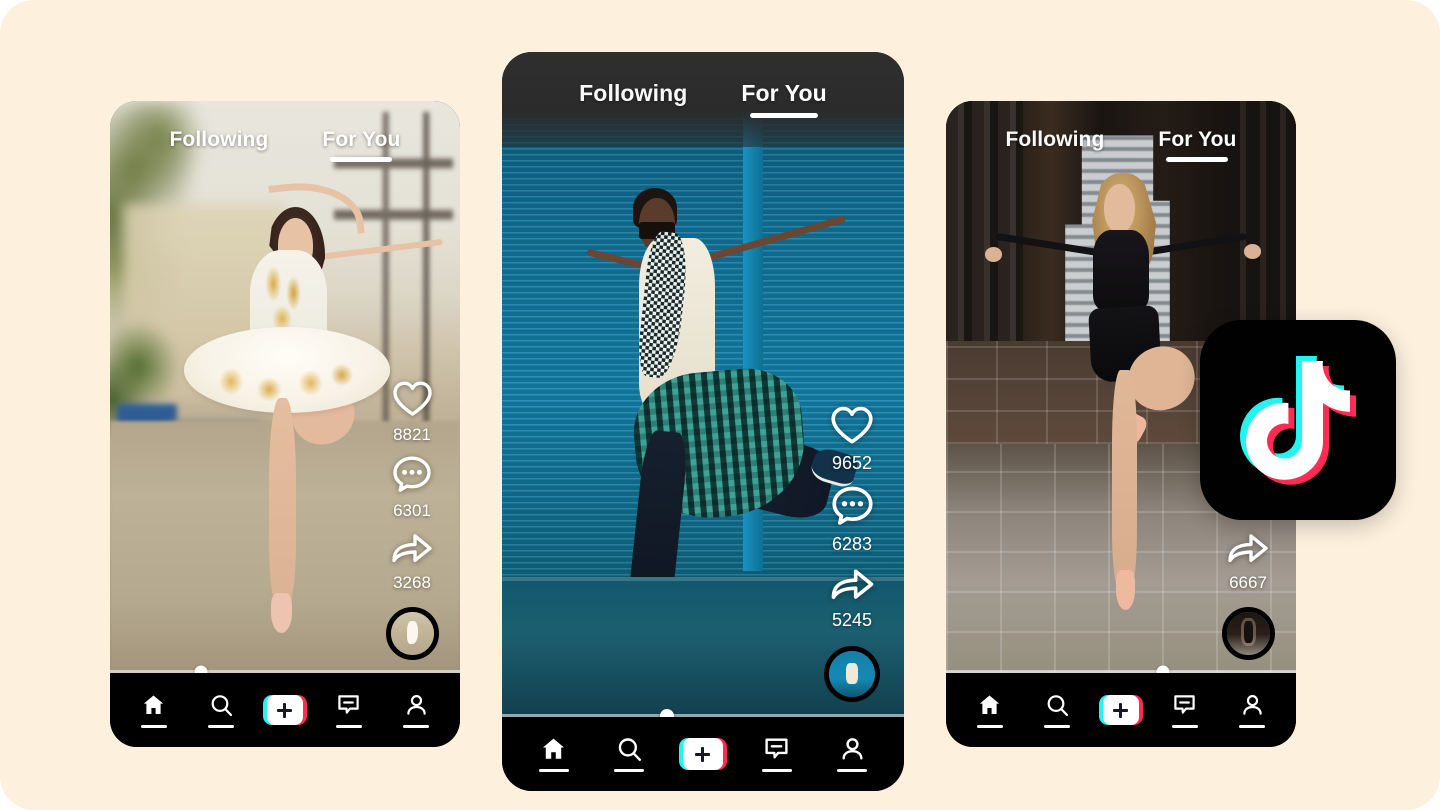 This screenshot has width=1440, height=810. Describe the element at coordinates (412, 434) in the screenshot. I see `like-count: 8821` at that location.